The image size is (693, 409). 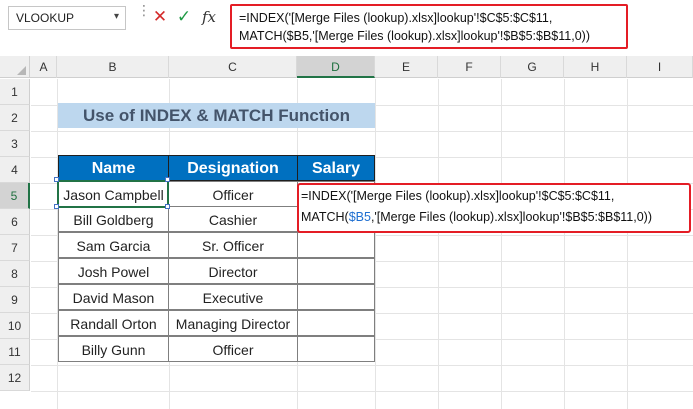 What do you see at coordinates (336, 168) in the screenshot?
I see `table-header-salary: Salary` at bounding box center [336, 168].